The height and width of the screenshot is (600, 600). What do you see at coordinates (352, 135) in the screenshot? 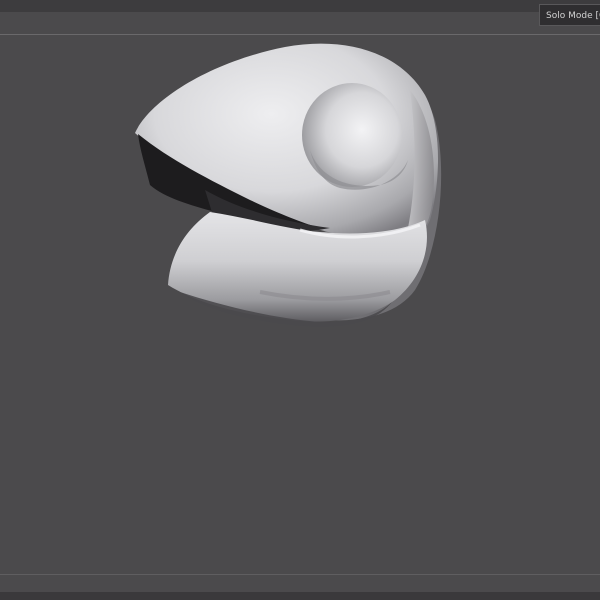
I see `eye-bulge` at bounding box center [352, 135].